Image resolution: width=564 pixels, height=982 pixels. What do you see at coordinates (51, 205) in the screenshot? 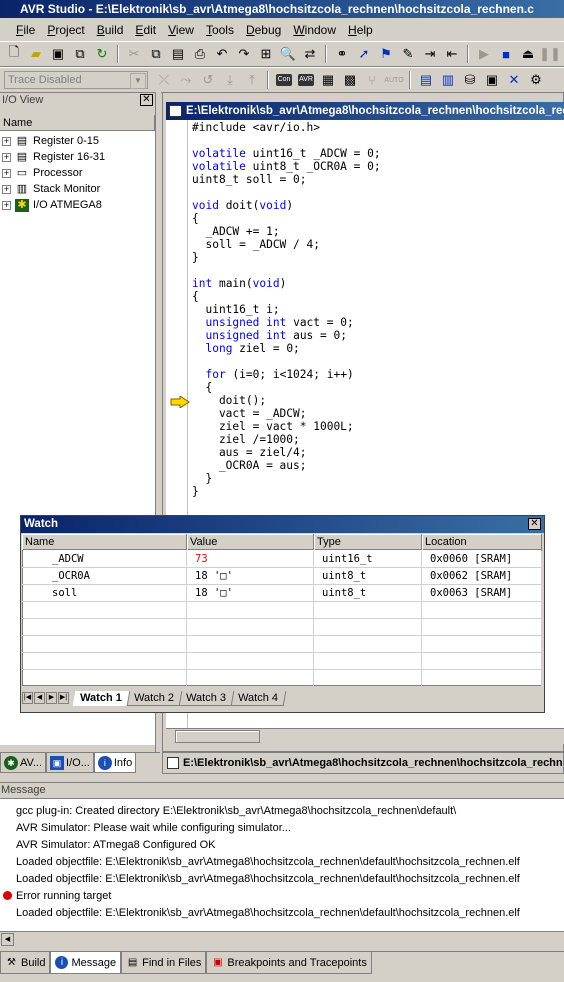
I see `io-item-io-atmega8: + ✱ I/O ATMEGA8` at bounding box center [51, 205].